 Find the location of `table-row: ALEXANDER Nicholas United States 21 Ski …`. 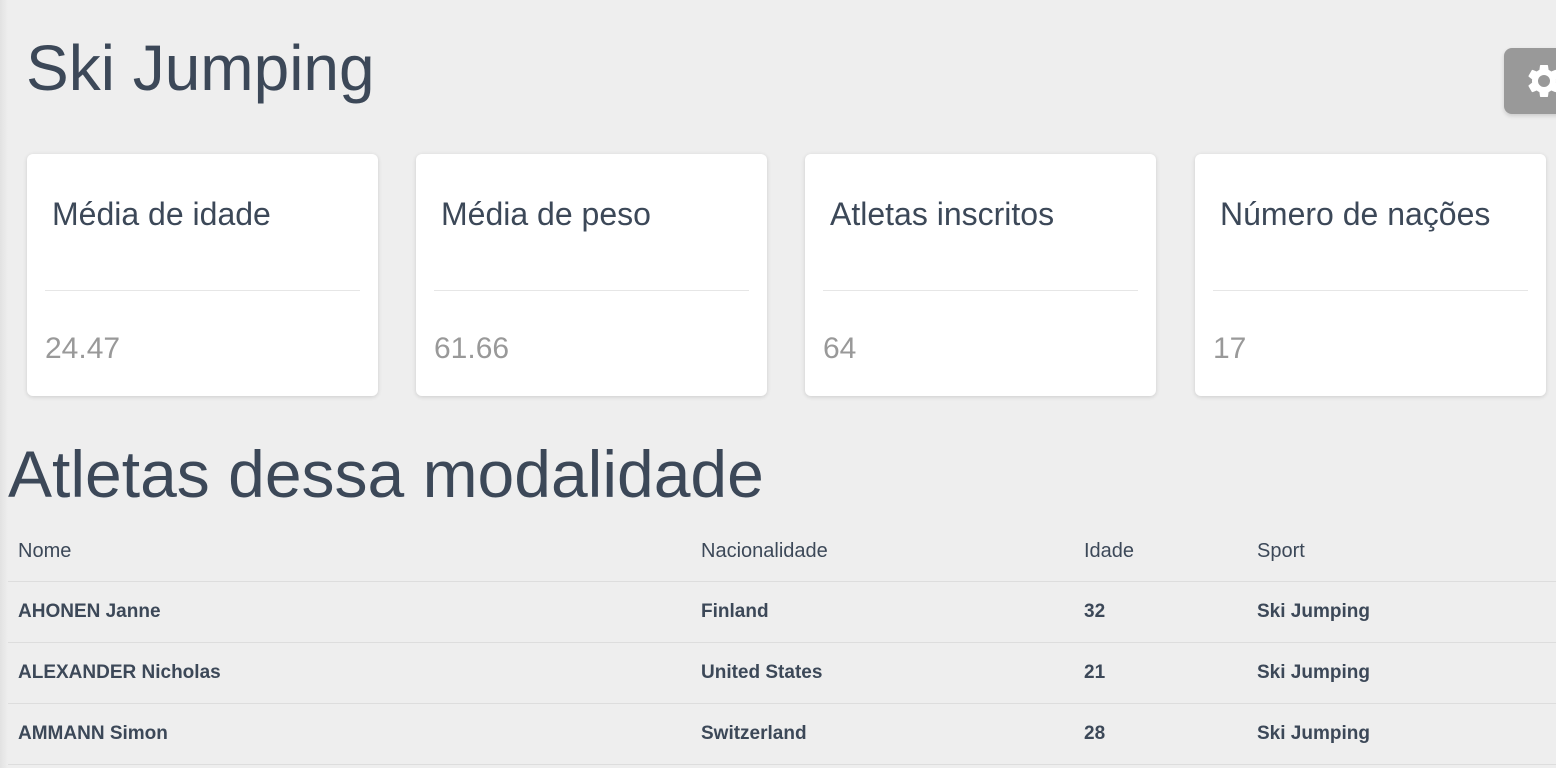

table-row: ALEXANDER Nicholas United States 21 Ski … is located at coordinates (782, 673).